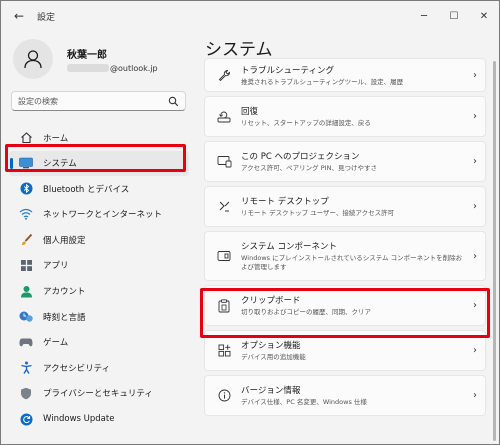 The height and width of the screenshot is (445, 500). Describe the element at coordinates (26, 393) in the screenshot. I see `shield-icon` at that location.